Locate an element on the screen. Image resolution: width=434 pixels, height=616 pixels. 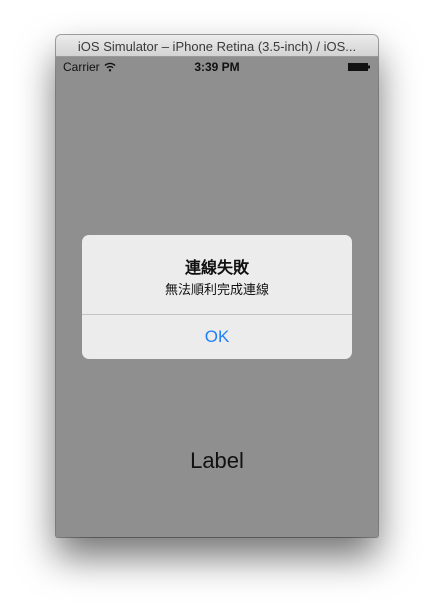
alert-dialog: 連線失敗 無法順利完成連線 OK is located at coordinates (217, 297).